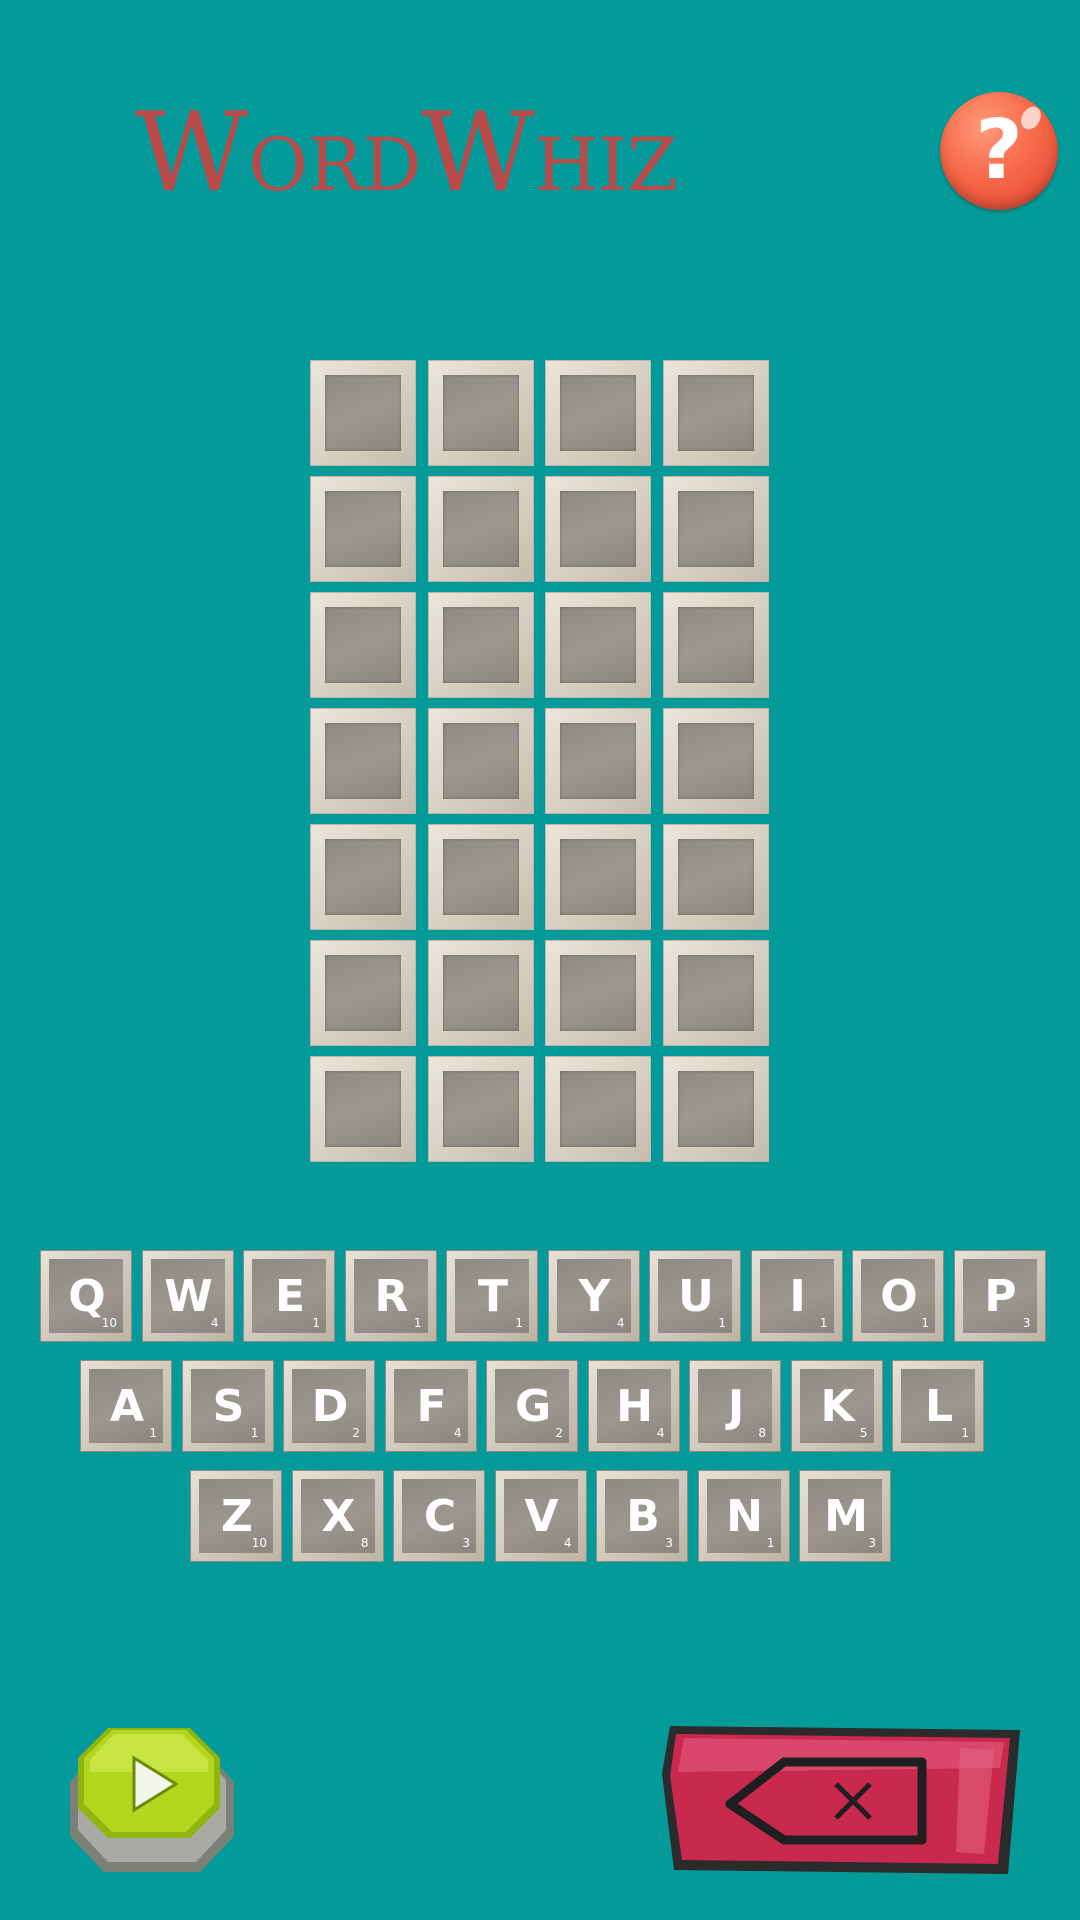 The height and width of the screenshot is (1920, 1080). I want to click on key-letter: P, so click(1000, 1296).